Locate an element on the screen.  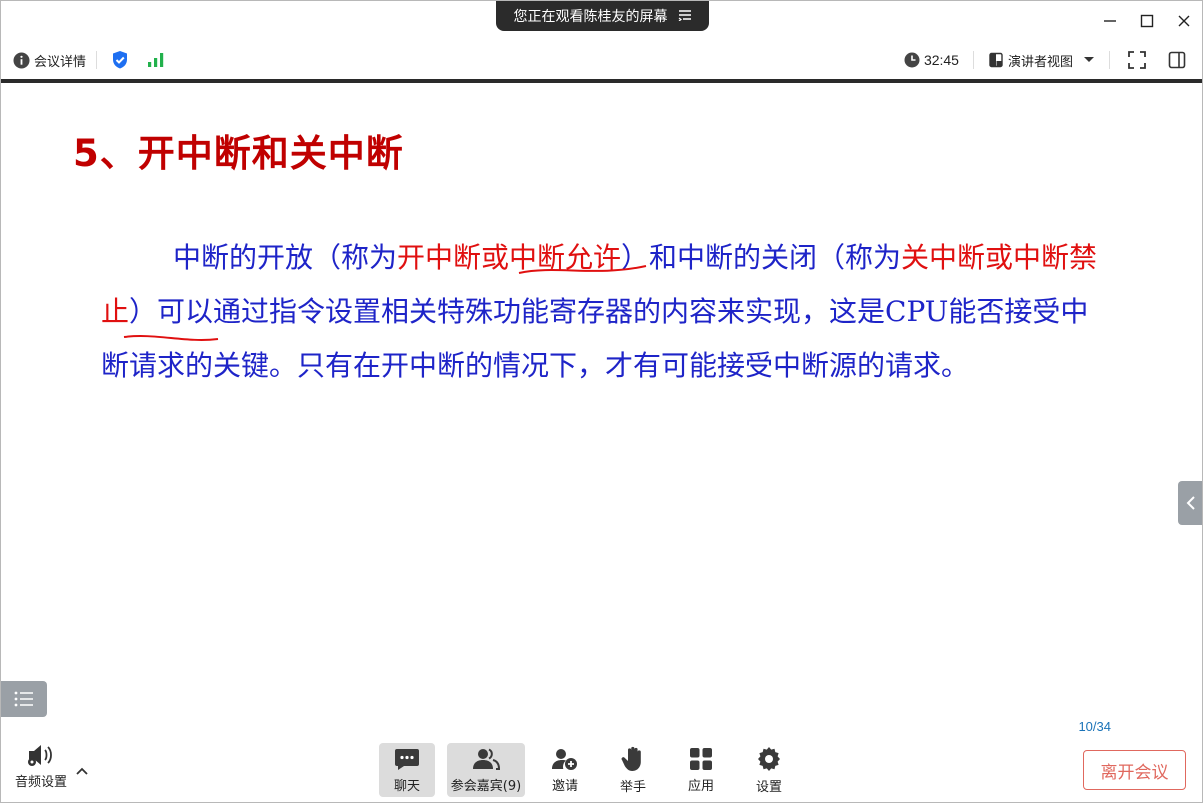
close-icon is located at coordinates (1183, 21).